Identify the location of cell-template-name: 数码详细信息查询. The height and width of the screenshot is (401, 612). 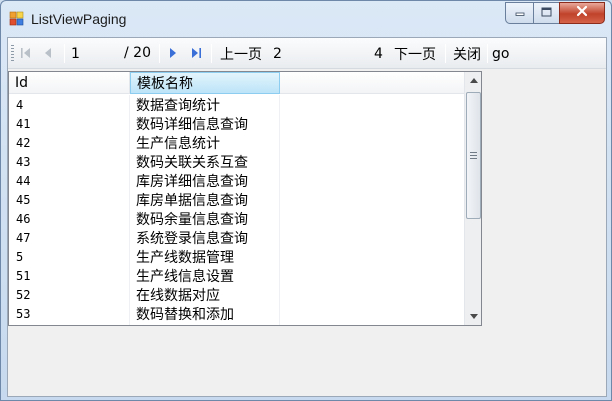
(192, 124).